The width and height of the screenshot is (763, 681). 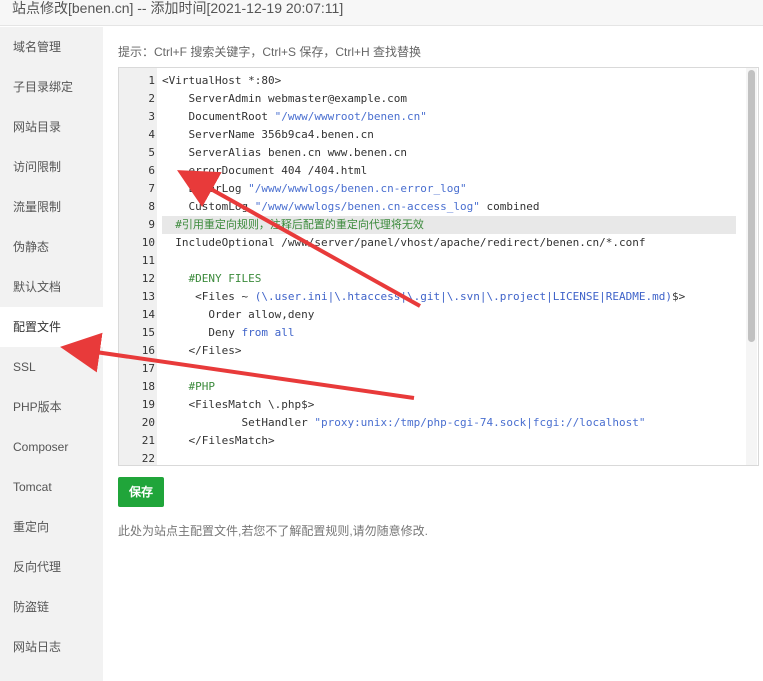 What do you see at coordinates (51, 127) in the screenshot?
I see `sidebar-item-site-directory: 网站目录` at bounding box center [51, 127].